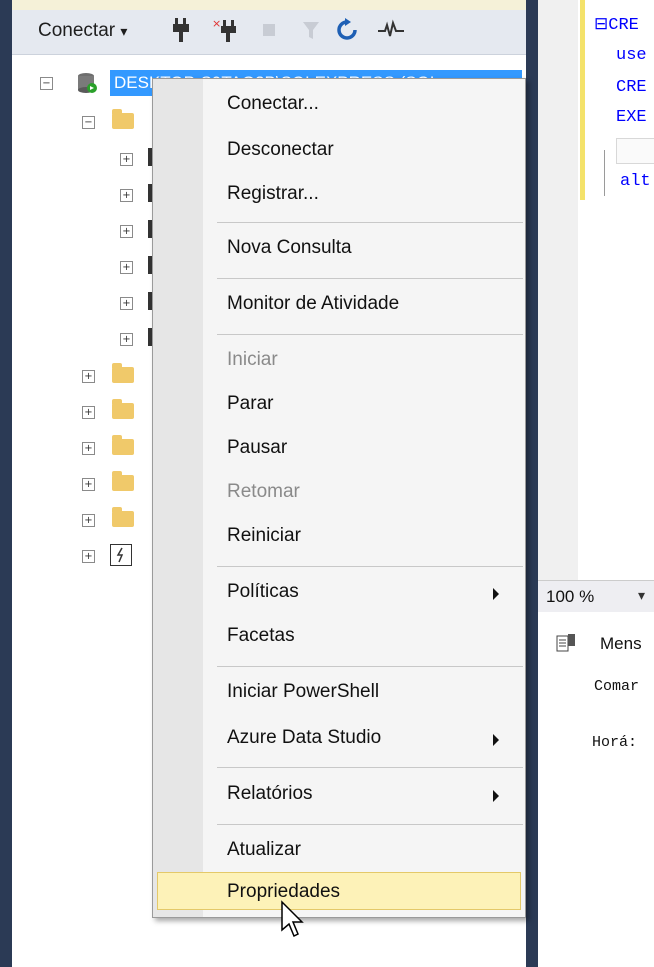 The height and width of the screenshot is (967, 654). What do you see at coordinates (263, 592) in the screenshot?
I see `menu-item-politicas: Políticas` at bounding box center [263, 592].